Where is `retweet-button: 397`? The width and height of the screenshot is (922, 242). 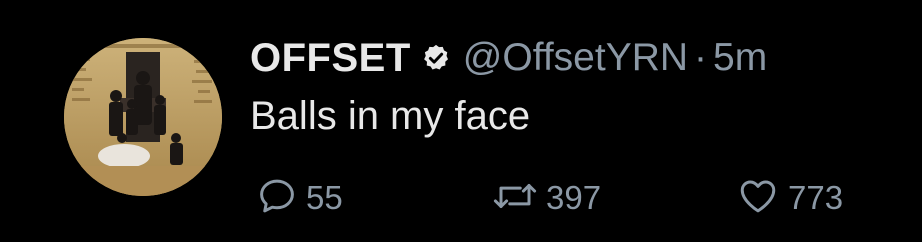
retweet-button: 397 is located at coordinates (546, 198).